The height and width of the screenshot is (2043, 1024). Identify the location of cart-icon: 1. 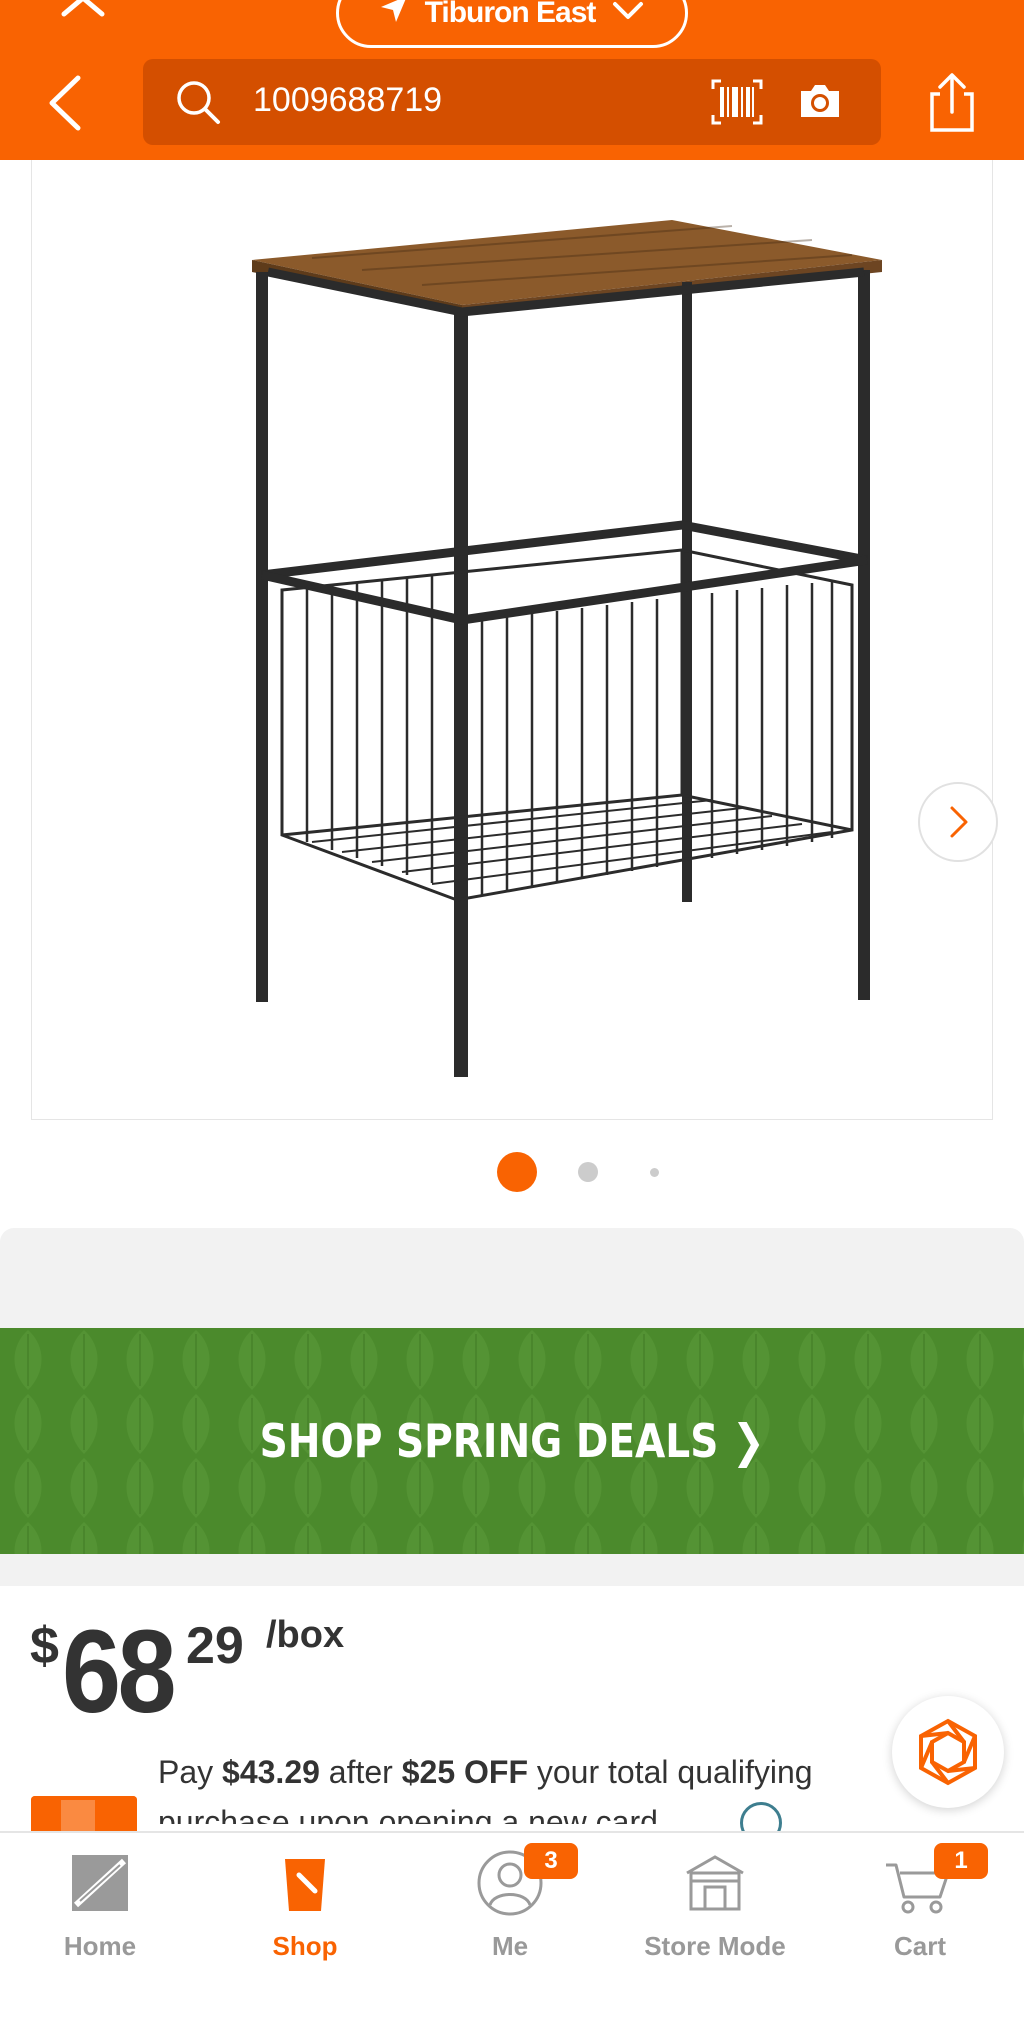
(934, 1883).